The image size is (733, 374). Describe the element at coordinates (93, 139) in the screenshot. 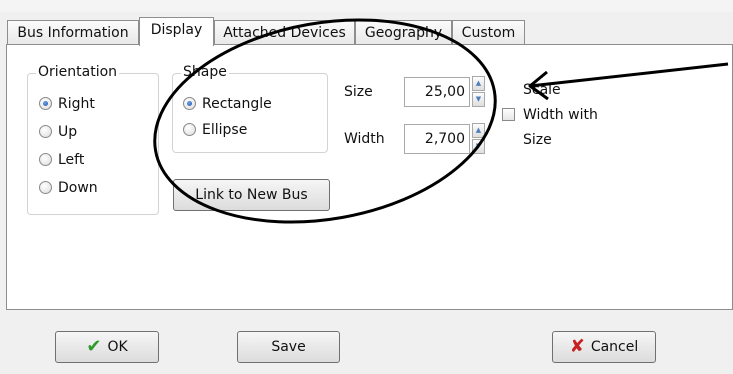

I see `orientation-group: Orientation Right Up Left Down` at that location.